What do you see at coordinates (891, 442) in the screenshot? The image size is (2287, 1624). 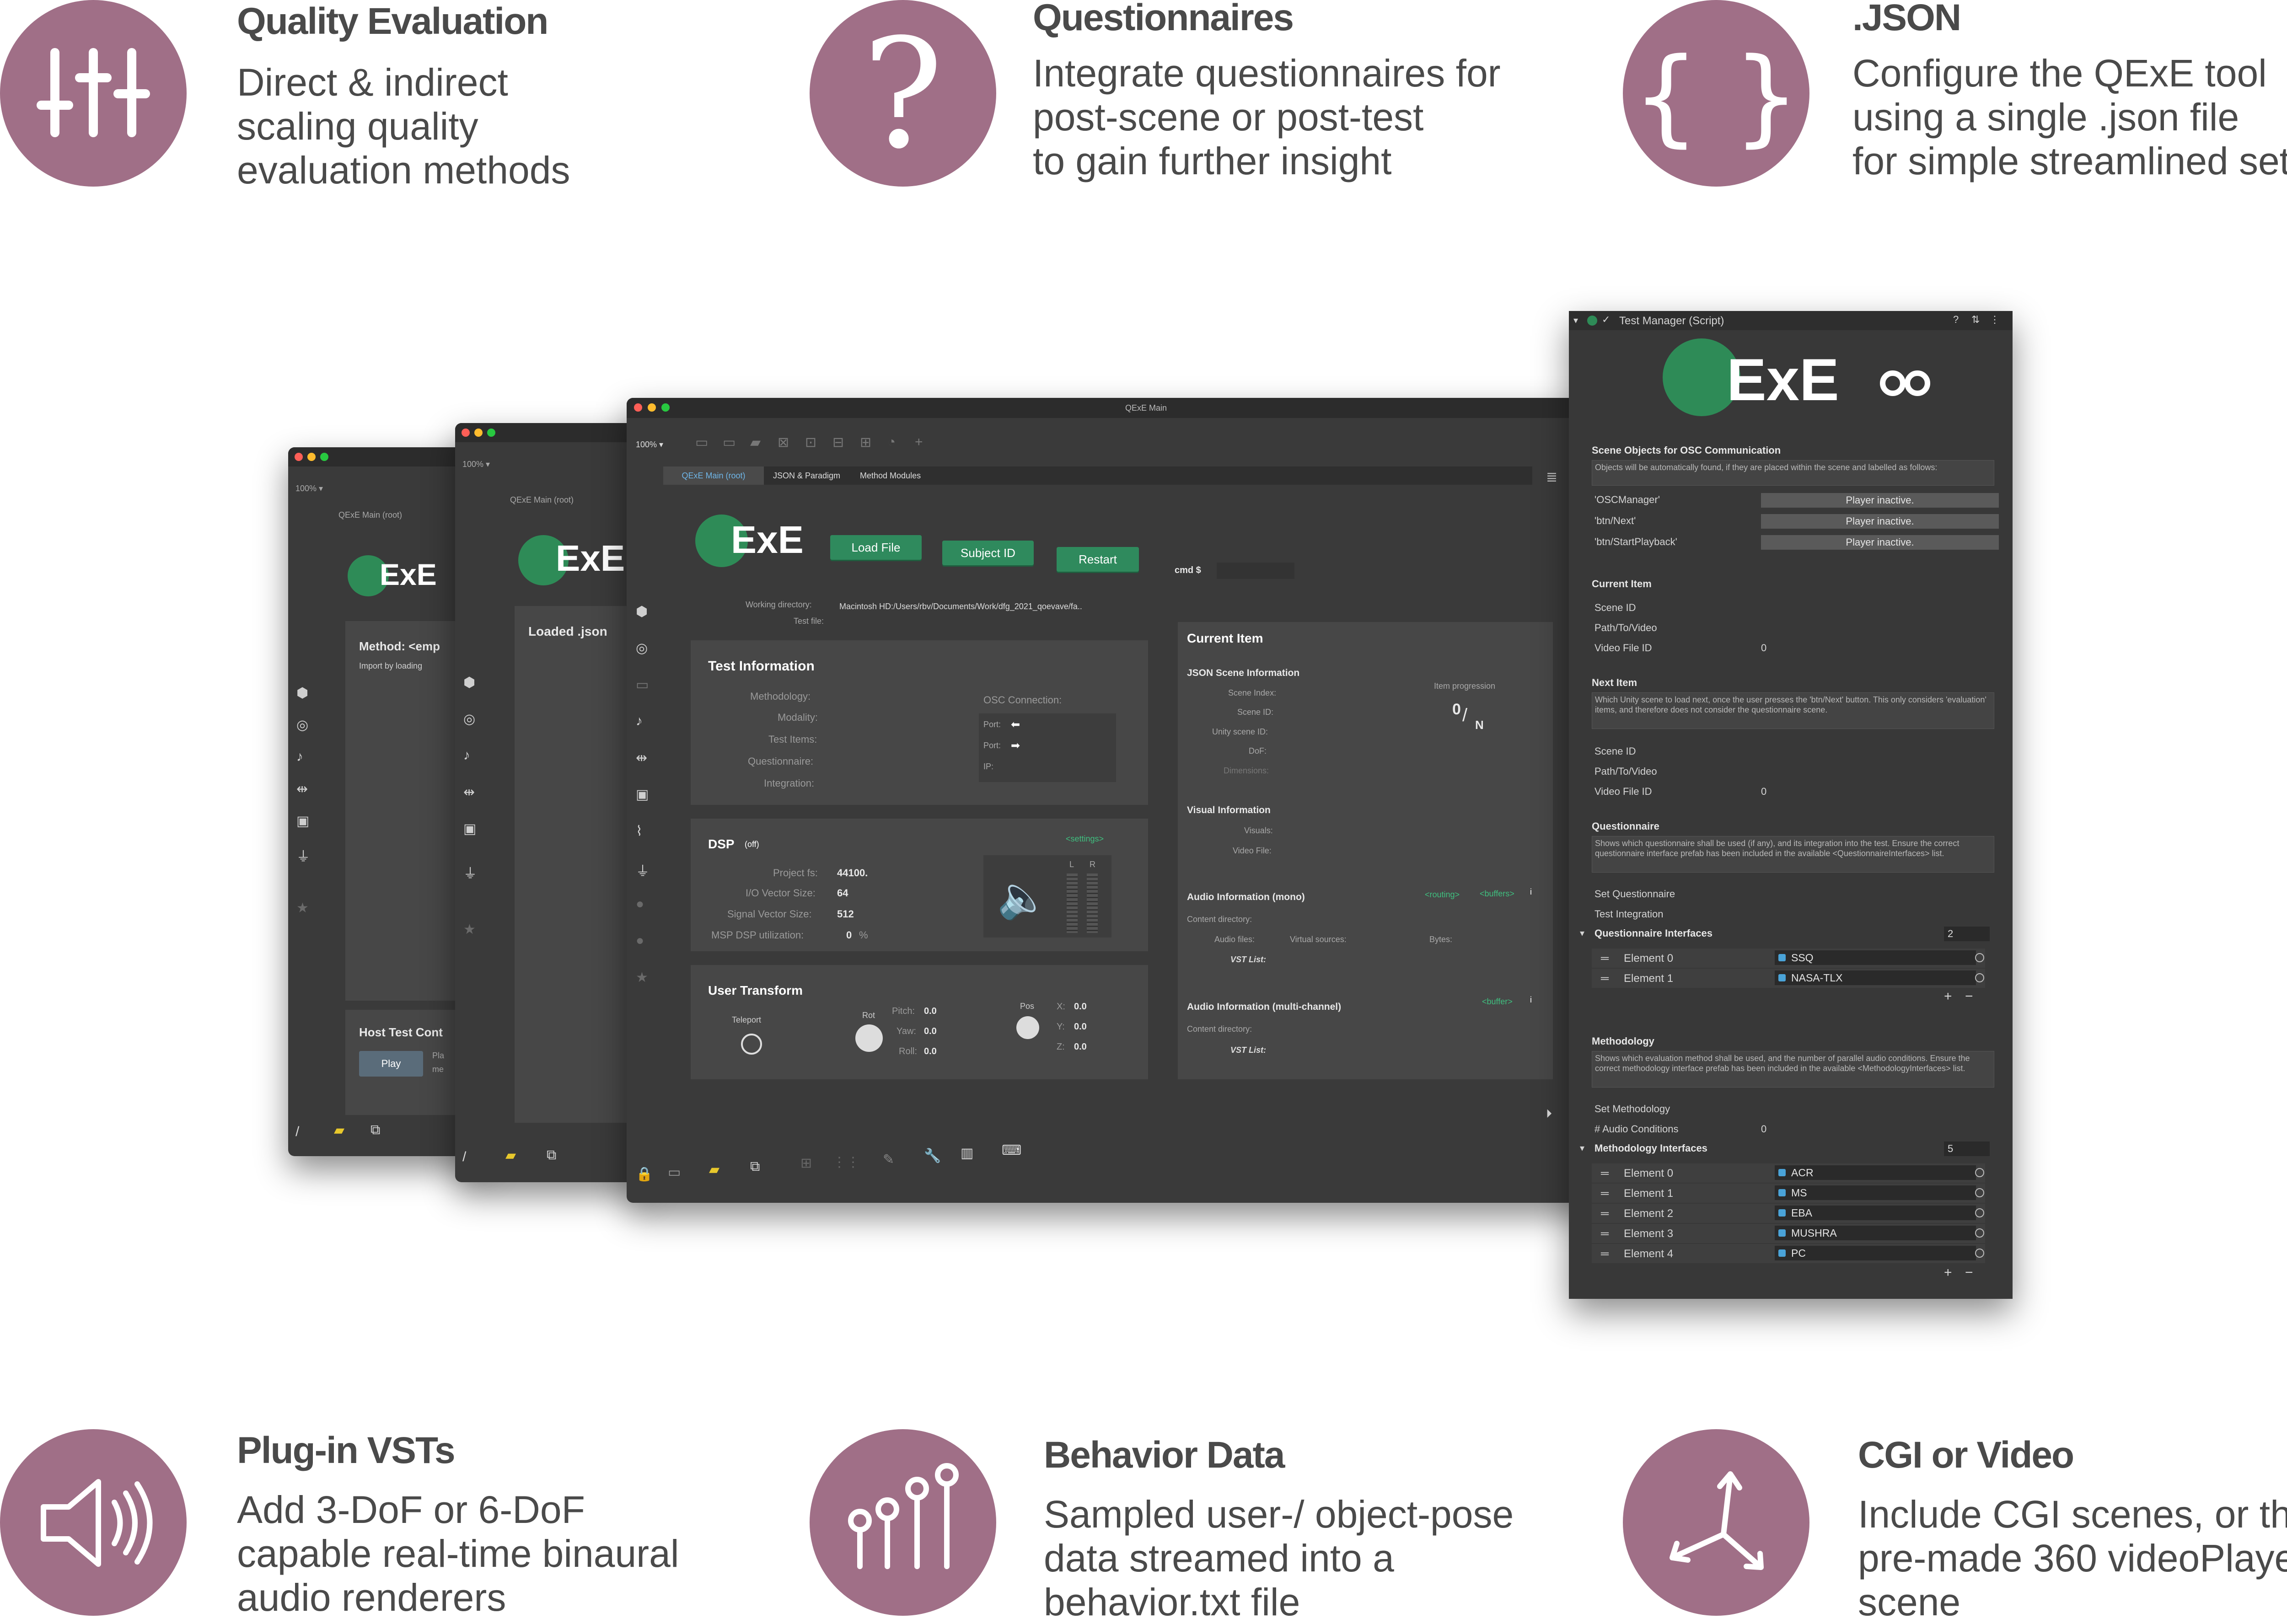 I see `toolbar-icon: ◔` at bounding box center [891, 442].